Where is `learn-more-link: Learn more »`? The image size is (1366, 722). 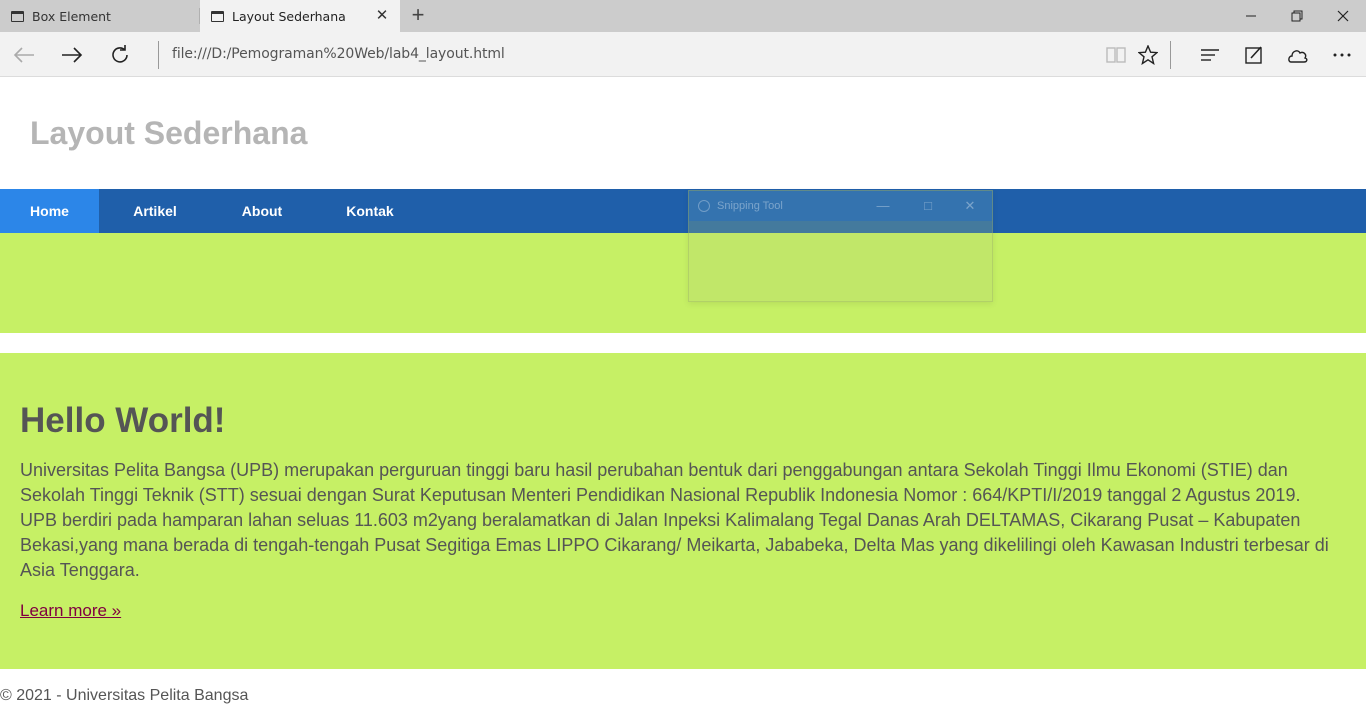 learn-more-link: Learn more » is located at coordinates (70, 611).